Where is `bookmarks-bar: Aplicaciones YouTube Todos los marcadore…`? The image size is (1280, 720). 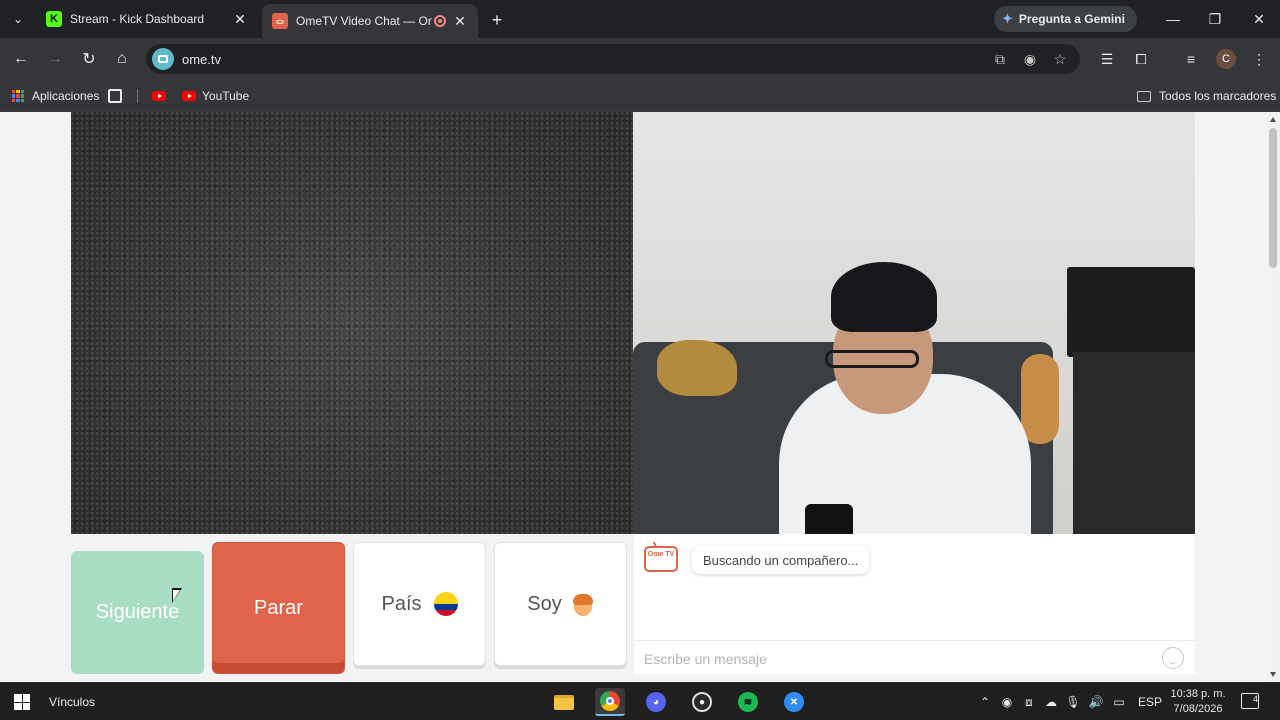
bookmarks-bar: Aplicaciones YouTube Todos los marcadore… is located at coordinates (640, 96).